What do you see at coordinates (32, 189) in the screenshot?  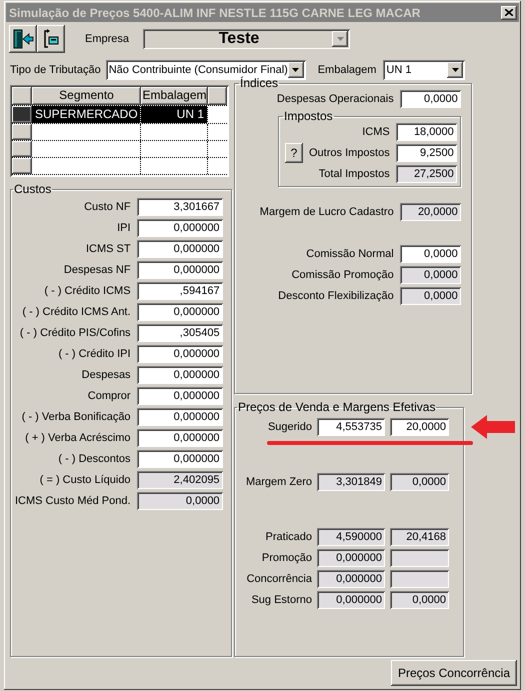 I see `group-title: Custos` at bounding box center [32, 189].